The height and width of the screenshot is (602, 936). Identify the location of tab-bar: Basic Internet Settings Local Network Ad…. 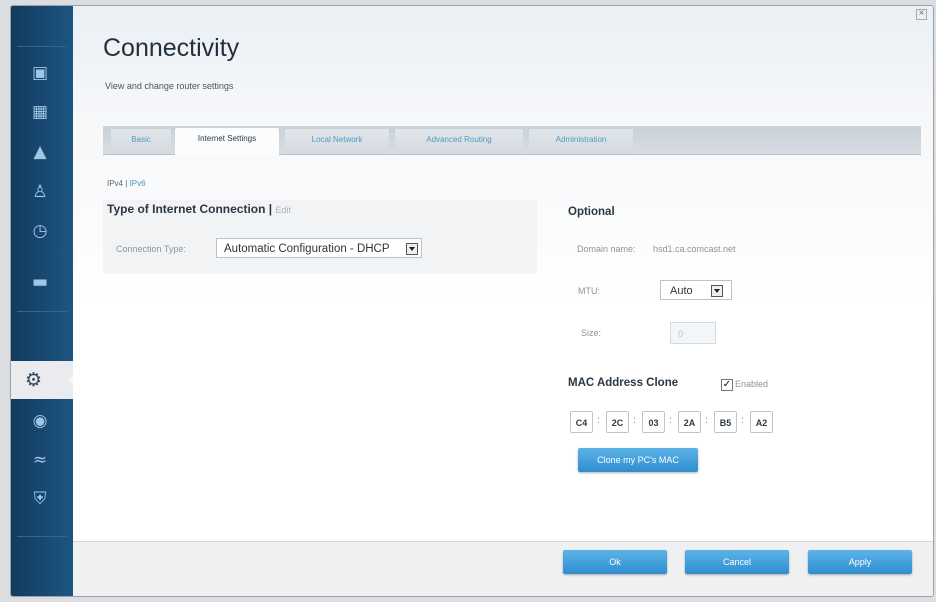
(512, 140).